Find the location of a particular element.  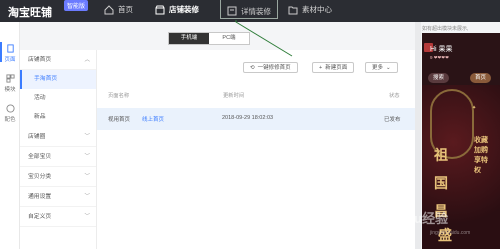

menu-section-general-settings: 通用设置 ﹀ is located at coordinates (58, 197).